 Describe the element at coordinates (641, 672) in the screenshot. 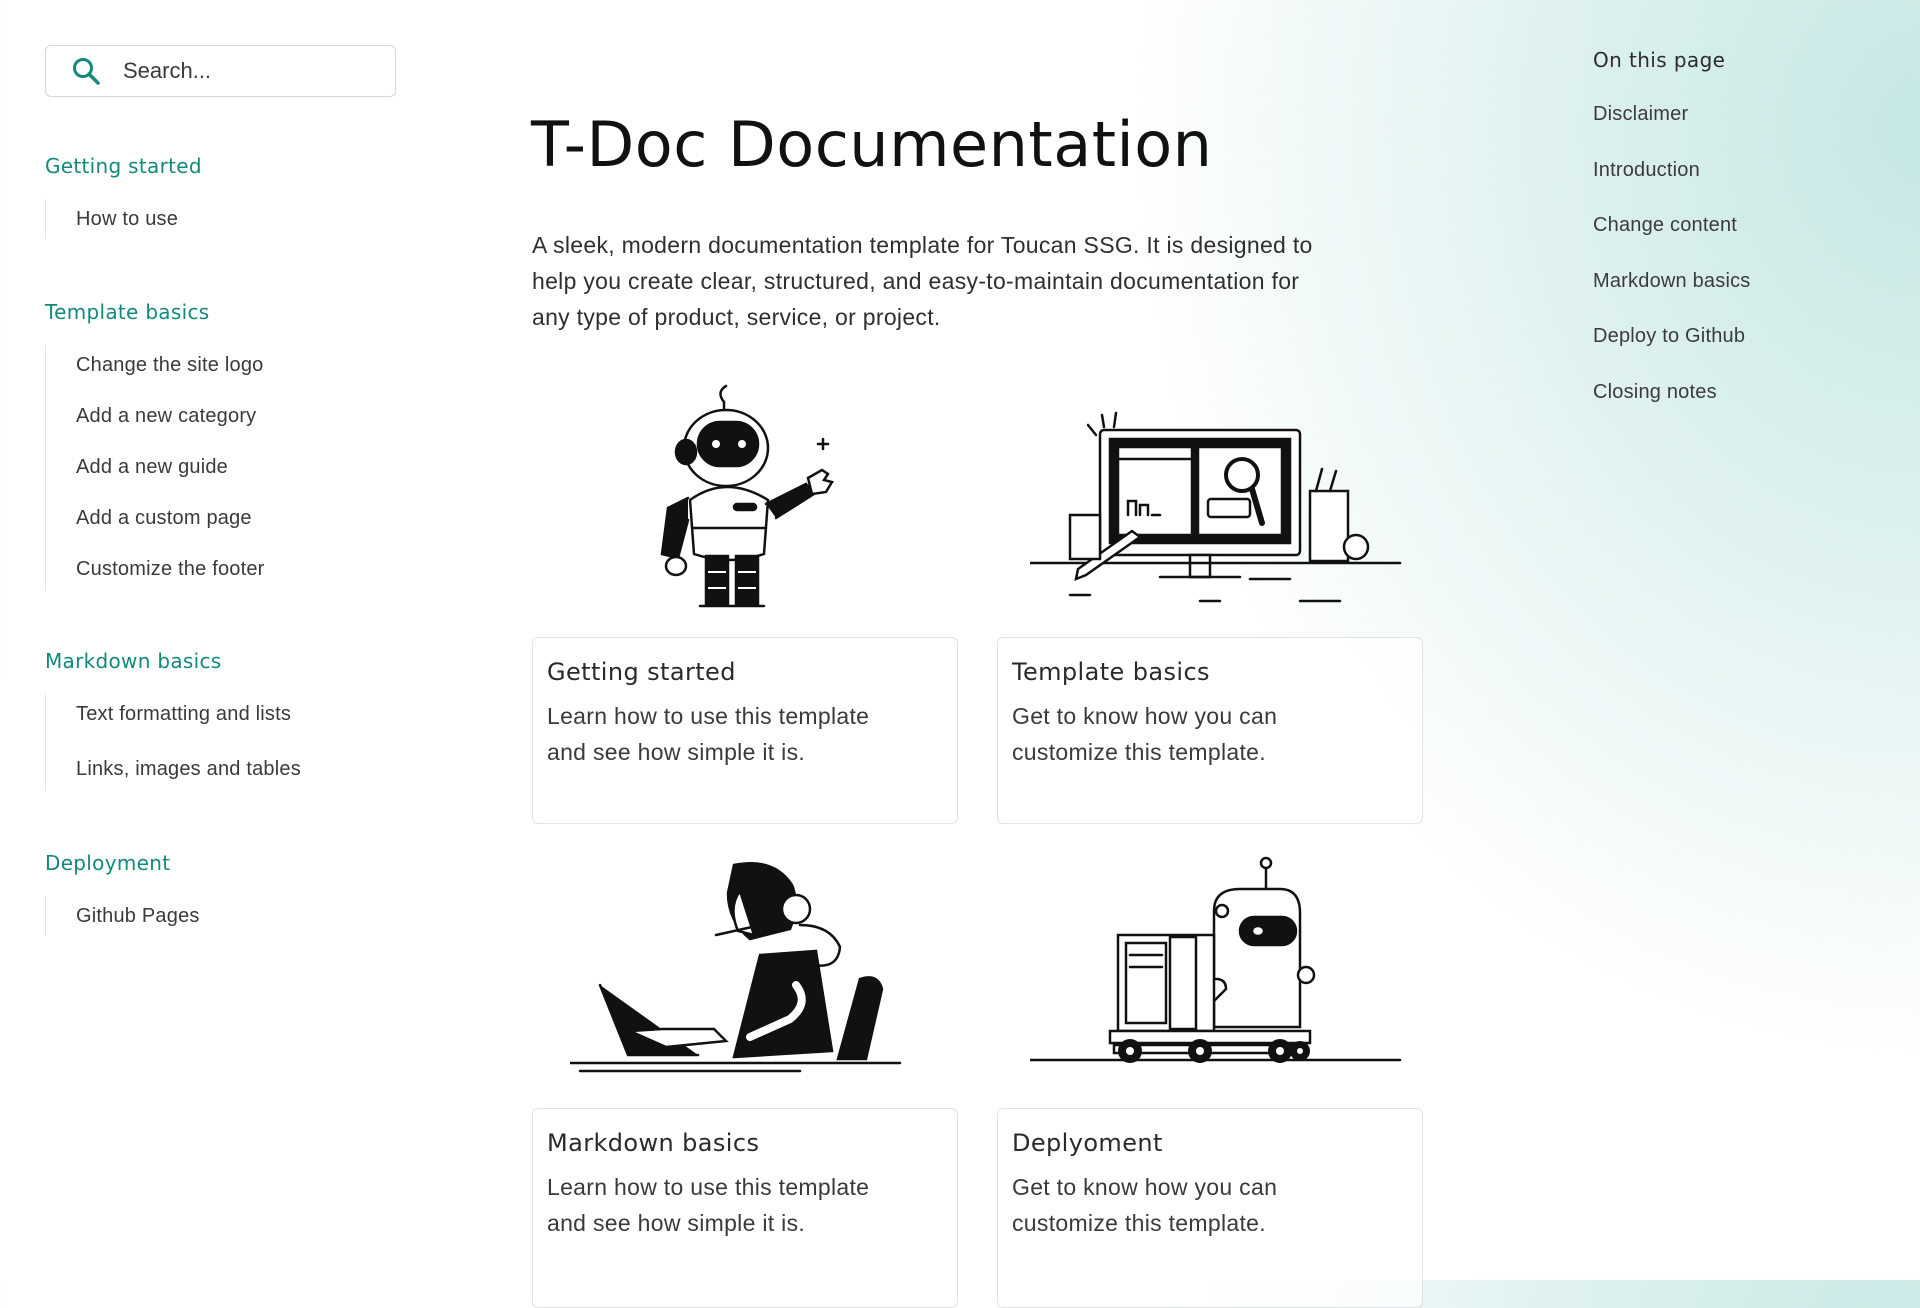

I see `card-title: Getting started` at that location.